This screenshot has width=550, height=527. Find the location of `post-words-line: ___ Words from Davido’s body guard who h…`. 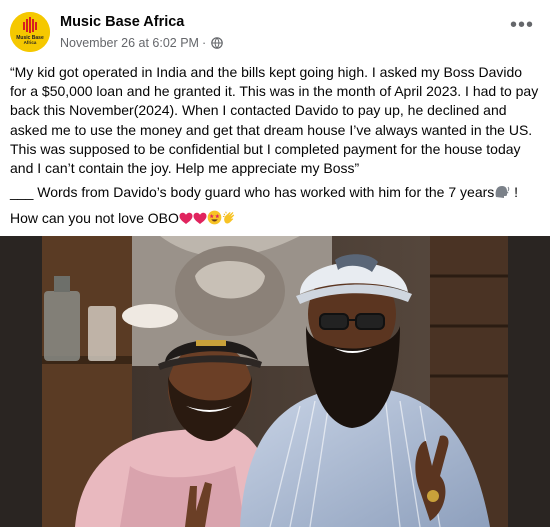

post-words-line: ___ Words from Davido’s body guard who h… is located at coordinates (264, 193).